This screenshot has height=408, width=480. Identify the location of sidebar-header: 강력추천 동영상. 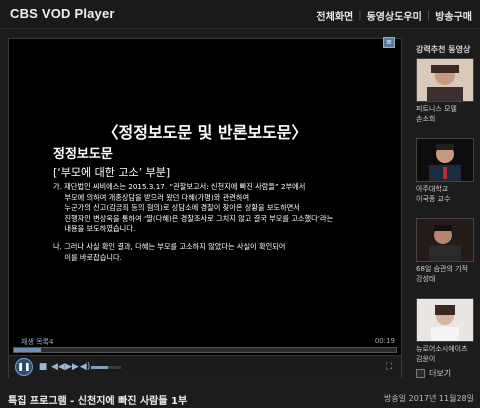
(443, 49).